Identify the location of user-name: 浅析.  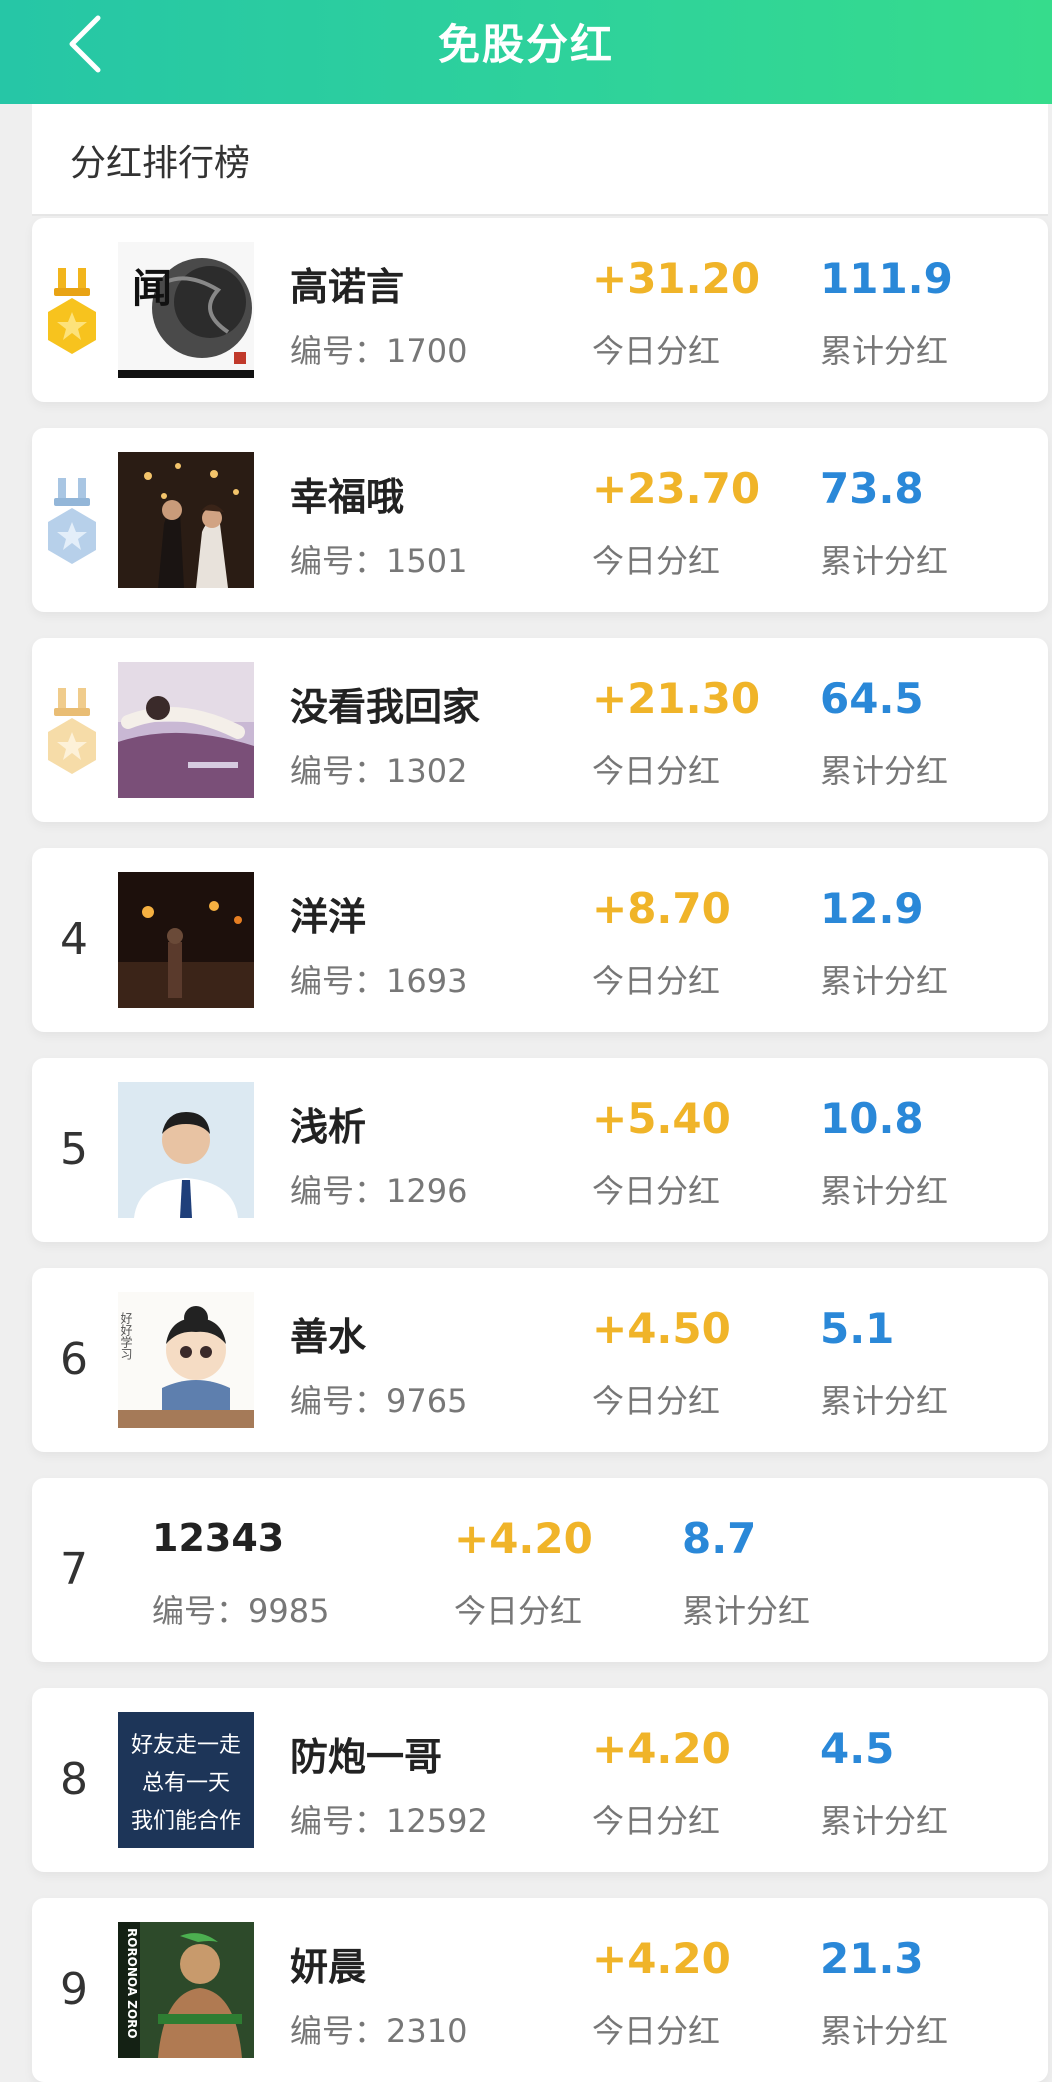
(328, 1127).